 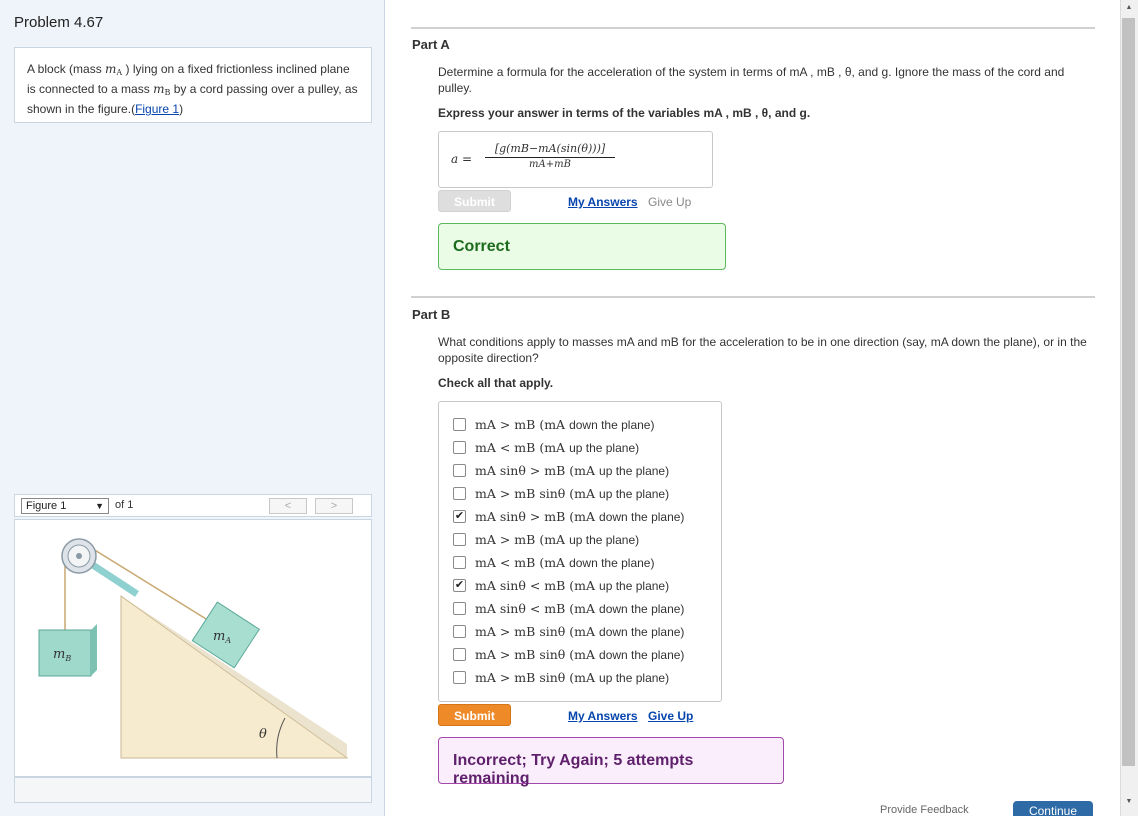 What do you see at coordinates (124, 505) in the screenshot?
I see `figure-count: of 1` at bounding box center [124, 505].